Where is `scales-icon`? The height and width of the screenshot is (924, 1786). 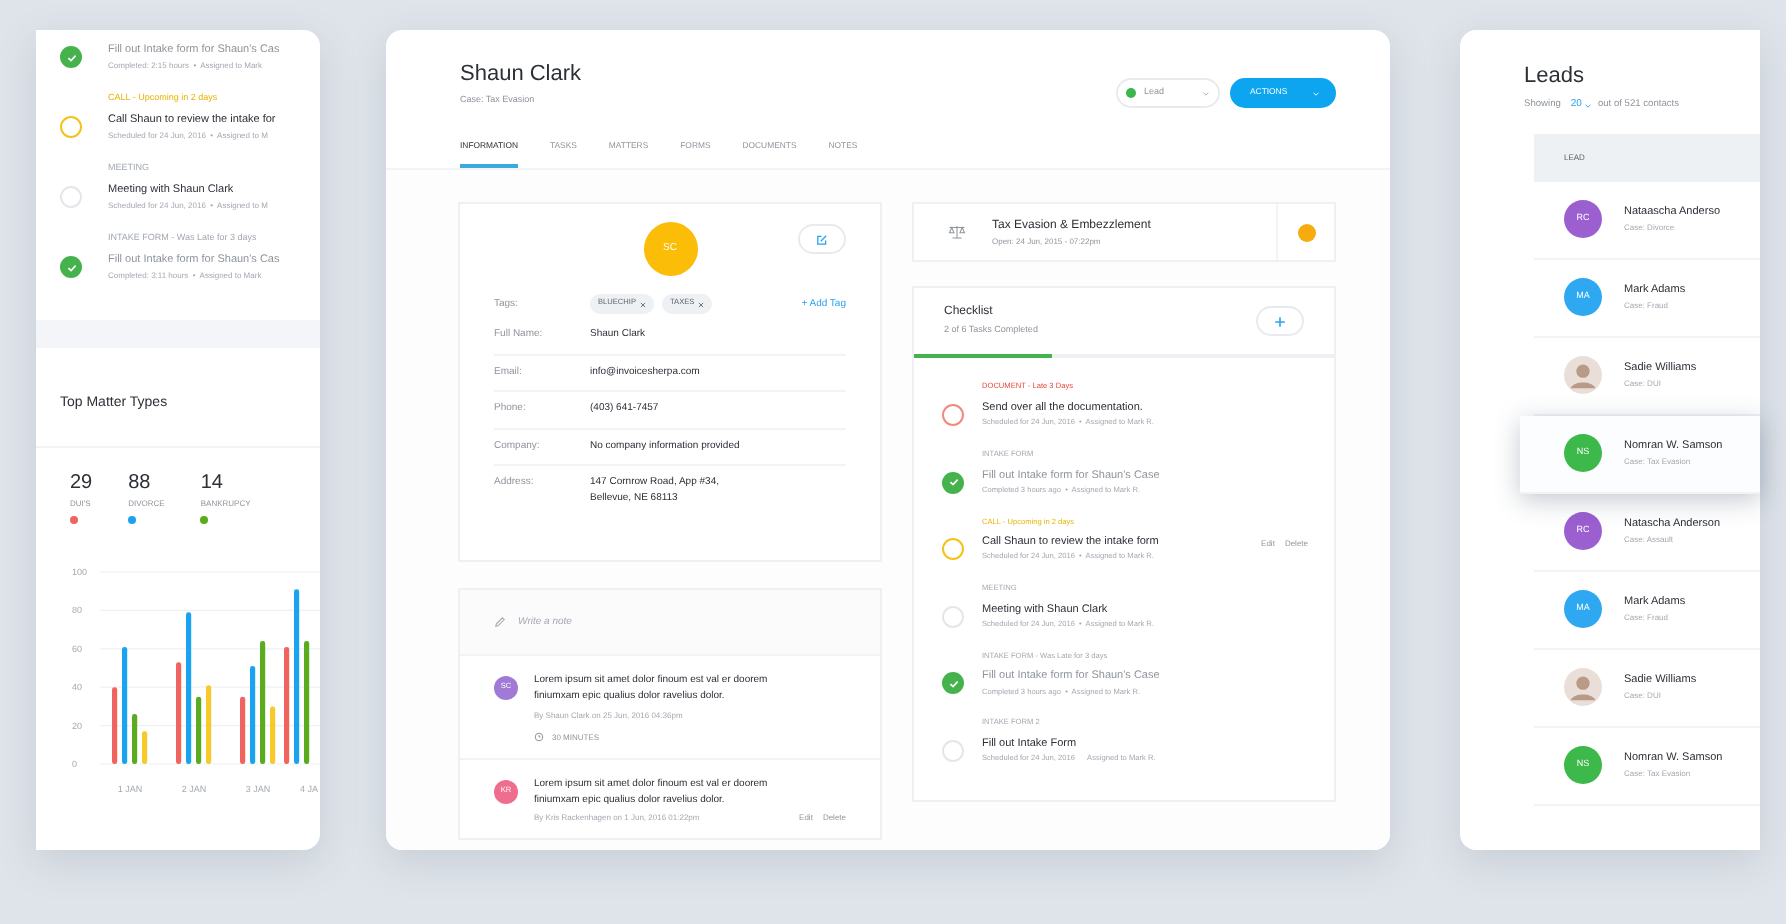
scales-icon is located at coordinates (957, 232).